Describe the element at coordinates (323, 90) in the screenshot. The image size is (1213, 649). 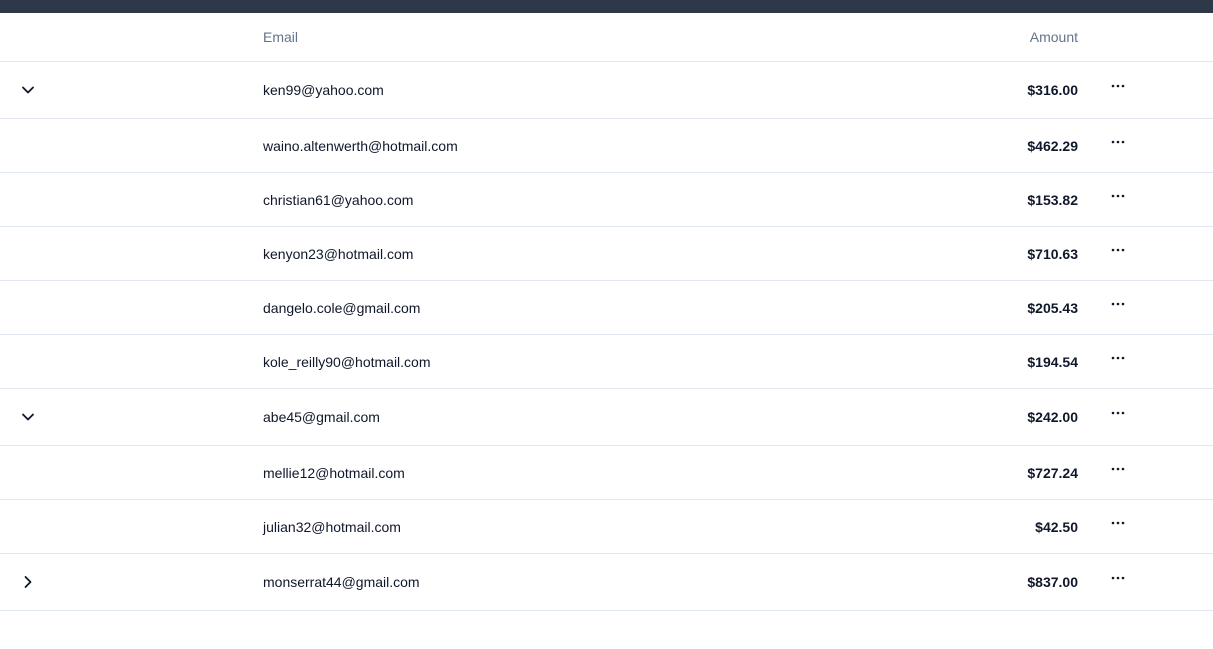
I see `email-cell: ken99@yahoo.com` at that location.